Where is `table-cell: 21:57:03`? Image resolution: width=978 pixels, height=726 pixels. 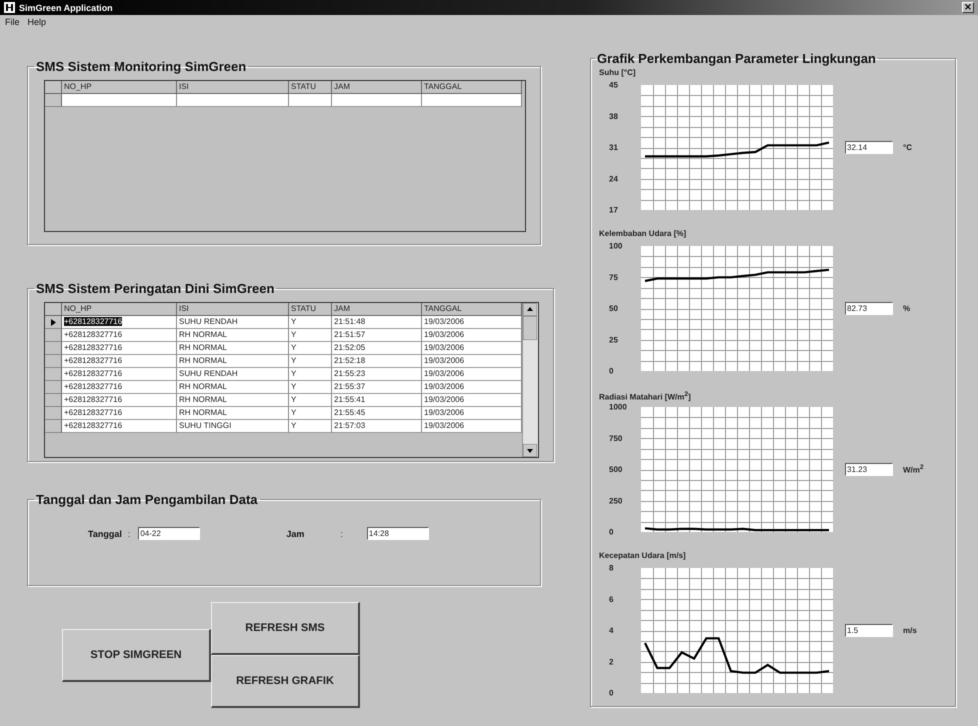
table-cell: 21:57:03 is located at coordinates (377, 426).